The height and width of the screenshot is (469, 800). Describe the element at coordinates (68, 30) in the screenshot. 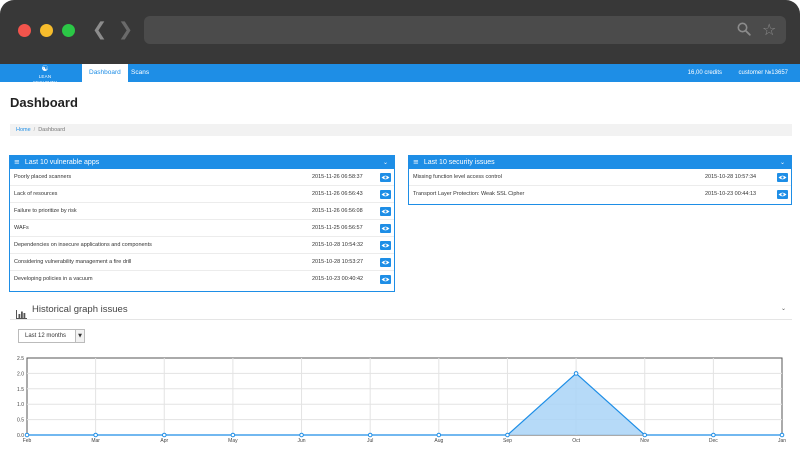

I see `maximize-window-button` at that location.